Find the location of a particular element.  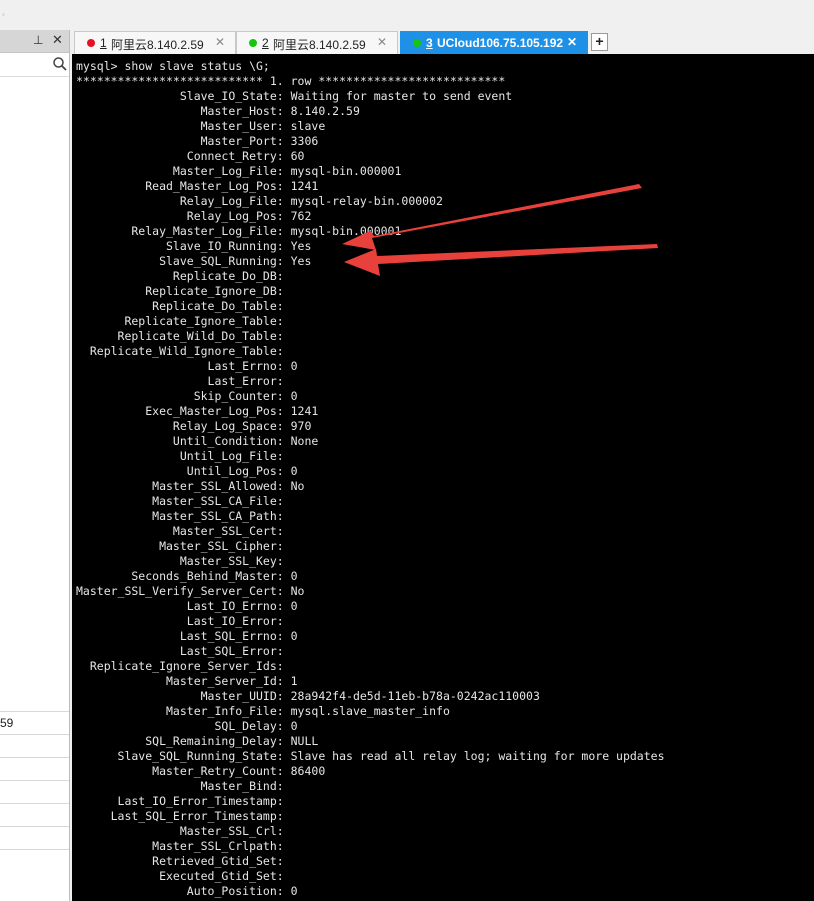

terminal-line: Seconds_Behind_Master: 0 is located at coordinates (187, 576).